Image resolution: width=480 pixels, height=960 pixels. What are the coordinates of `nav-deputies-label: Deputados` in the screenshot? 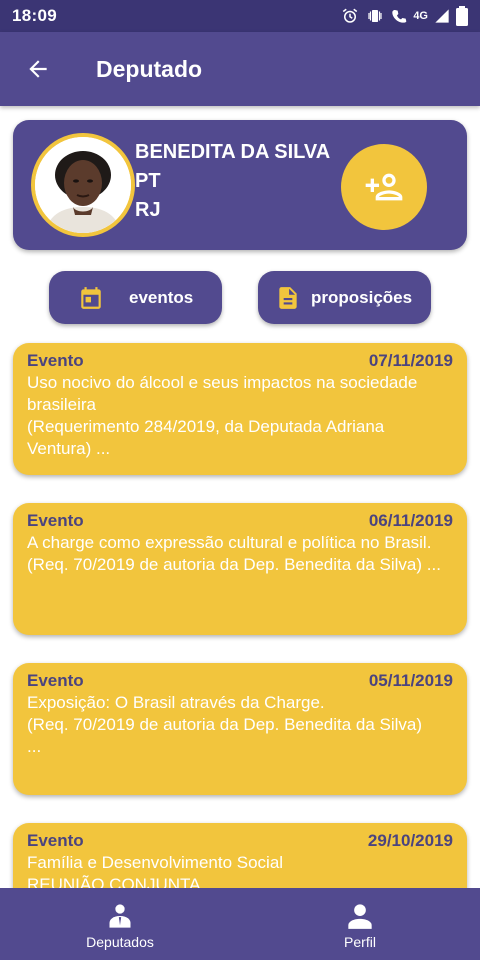 It's located at (120, 942).